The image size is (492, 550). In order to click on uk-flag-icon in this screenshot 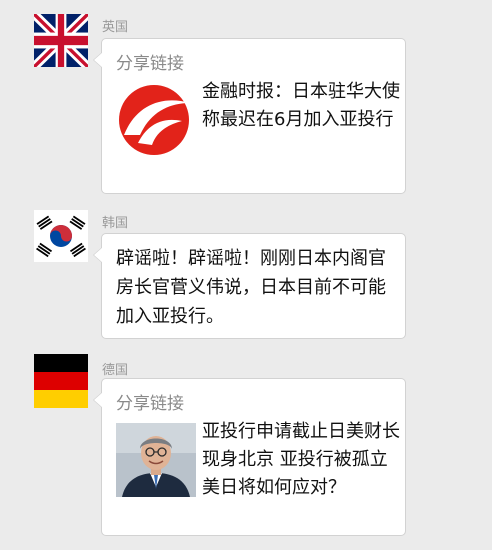, I will do `click(61, 40)`.